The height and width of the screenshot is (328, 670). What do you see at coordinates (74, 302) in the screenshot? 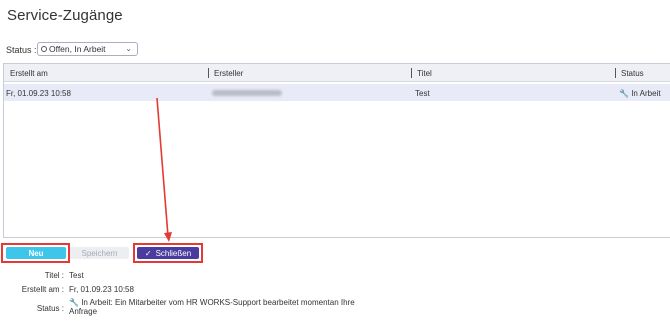
I see `wrench-icon: 🔧` at bounding box center [74, 302].